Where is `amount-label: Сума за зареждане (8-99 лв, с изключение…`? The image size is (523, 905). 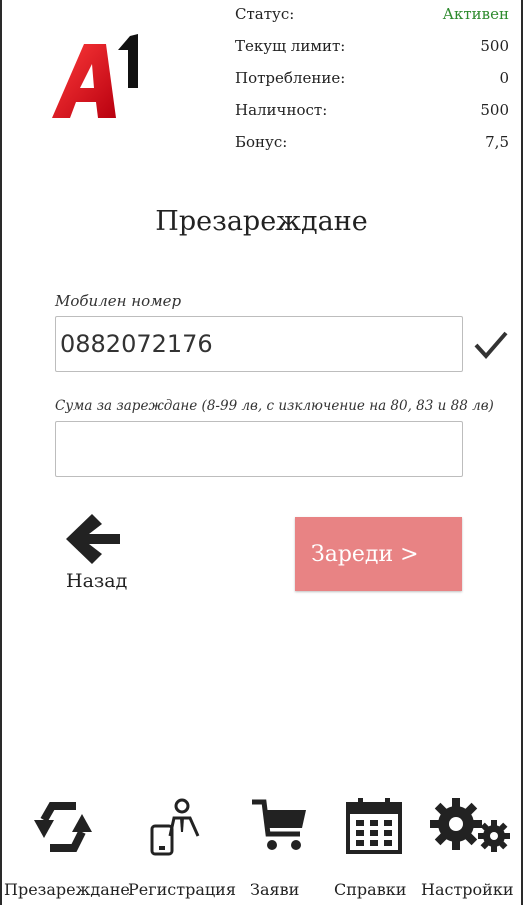
amount-label: Сума за зареждане (8-99 лв, с изключение… is located at coordinates (274, 406).